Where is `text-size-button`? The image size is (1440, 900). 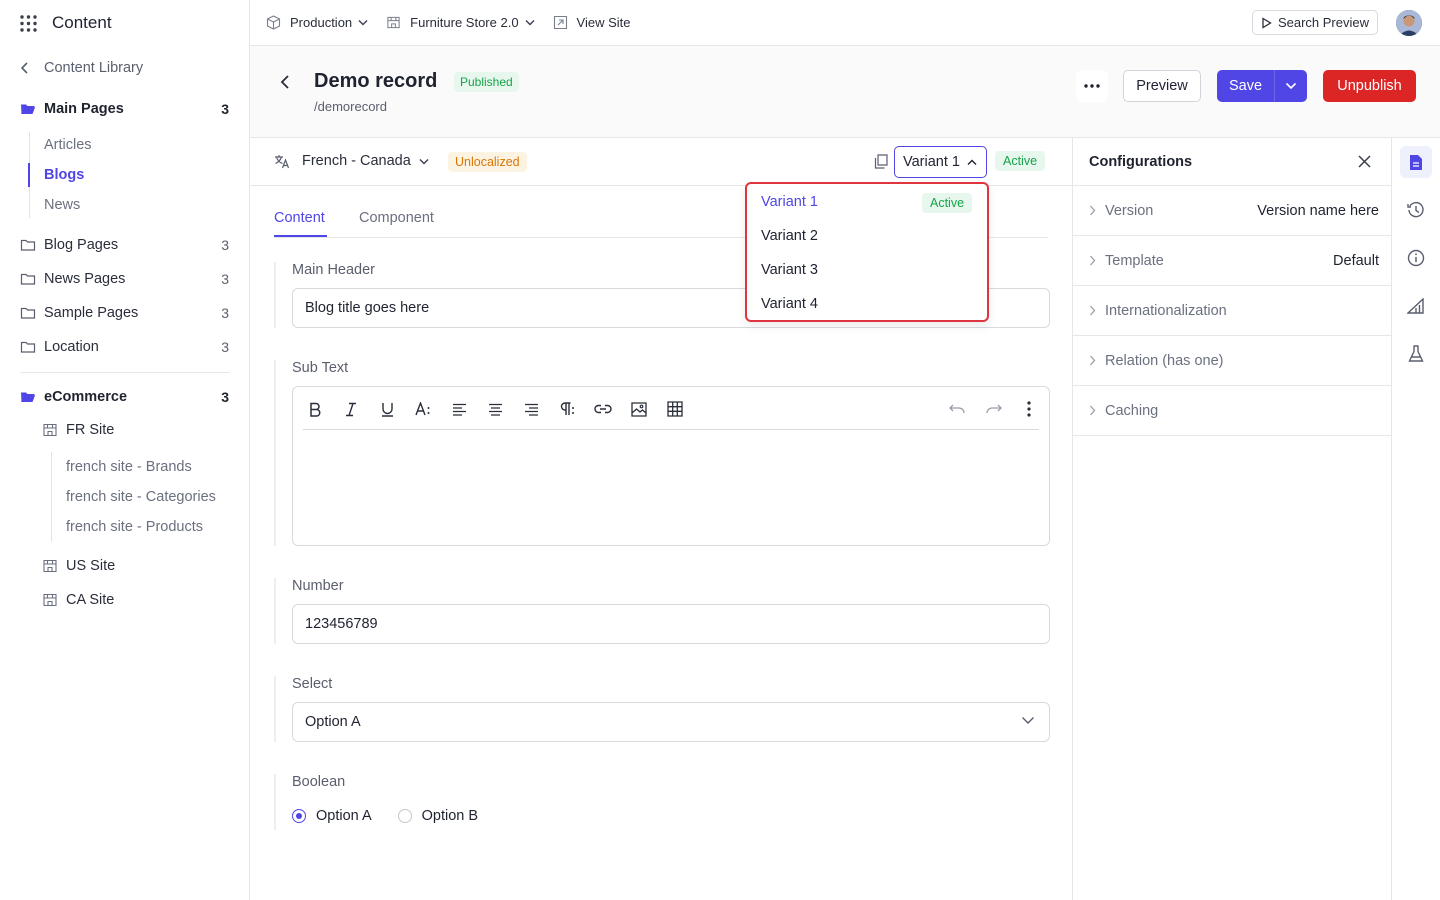
text-size-button is located at coordinates (423, 409).